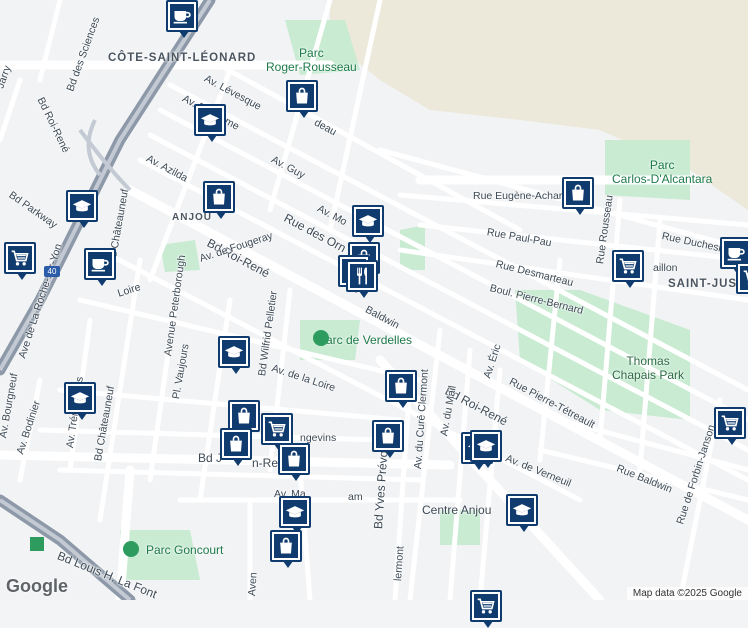  What do you see at coordinates (52, 271) in the screenshot?
I see `highway-shield-40: 40` at bounding box center [52, 271].